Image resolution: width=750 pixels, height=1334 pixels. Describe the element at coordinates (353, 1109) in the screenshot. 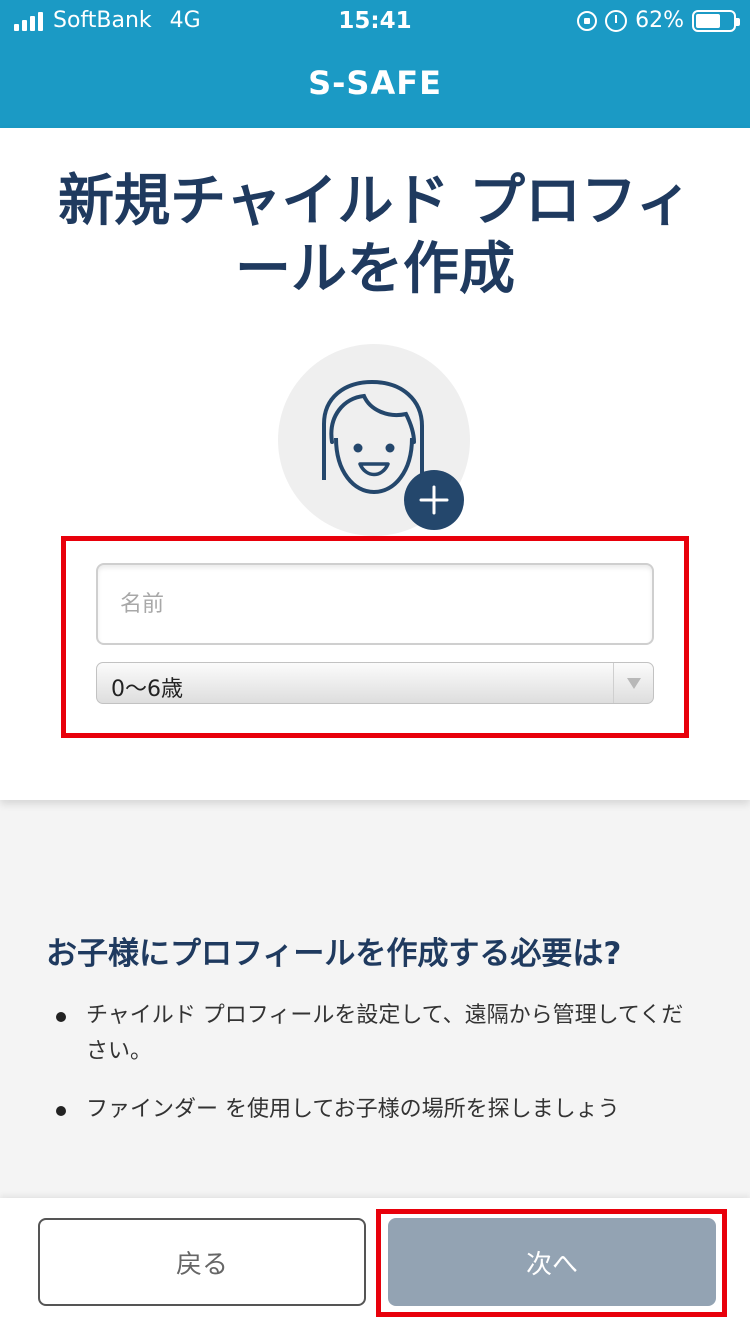

I see `list-item-text: ファインダー を使用してお子様の場所を探しましょう` at that location.